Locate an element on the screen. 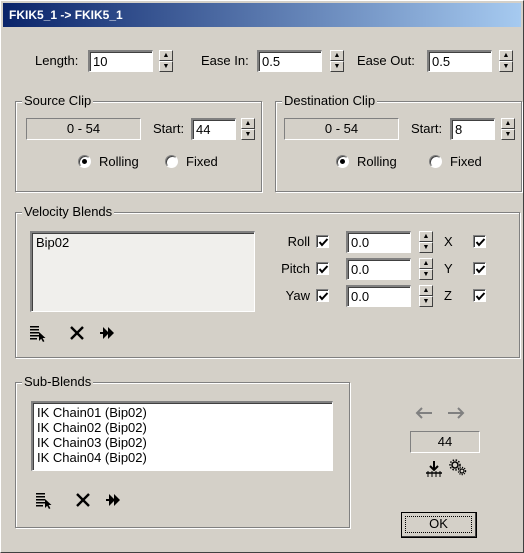 This screenshot has width=524, height=553. pitch-spinner: ▲ ▼ is located at coordinates (426, 269).